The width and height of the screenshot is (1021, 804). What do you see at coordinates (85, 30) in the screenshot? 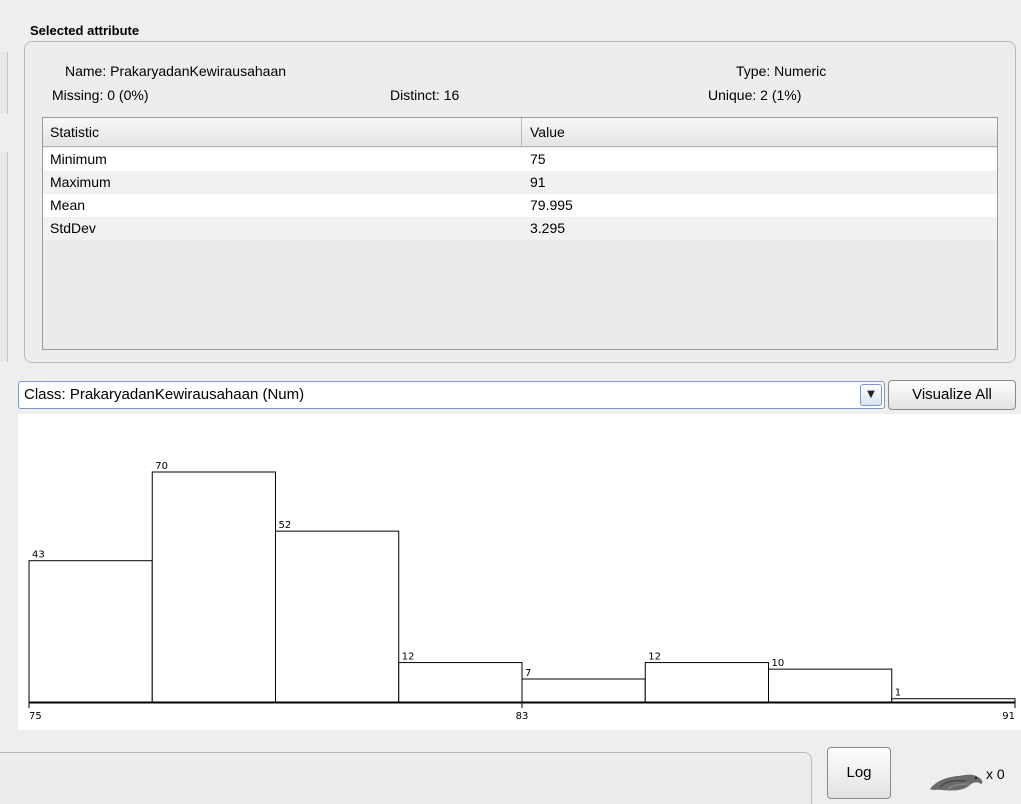
I see `selected-attribute-title: Selected attribute` at bounding box center [85, 30].